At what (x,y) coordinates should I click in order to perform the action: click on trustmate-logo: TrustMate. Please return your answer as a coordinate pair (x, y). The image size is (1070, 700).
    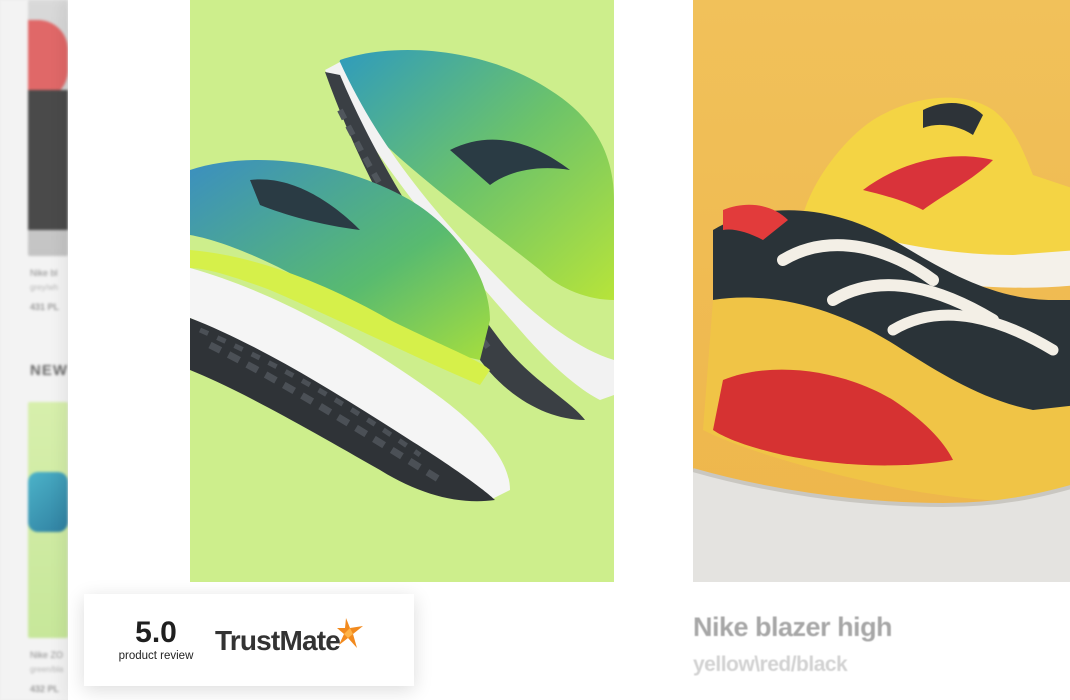
    Looking at the image, I should click on (289, 640).